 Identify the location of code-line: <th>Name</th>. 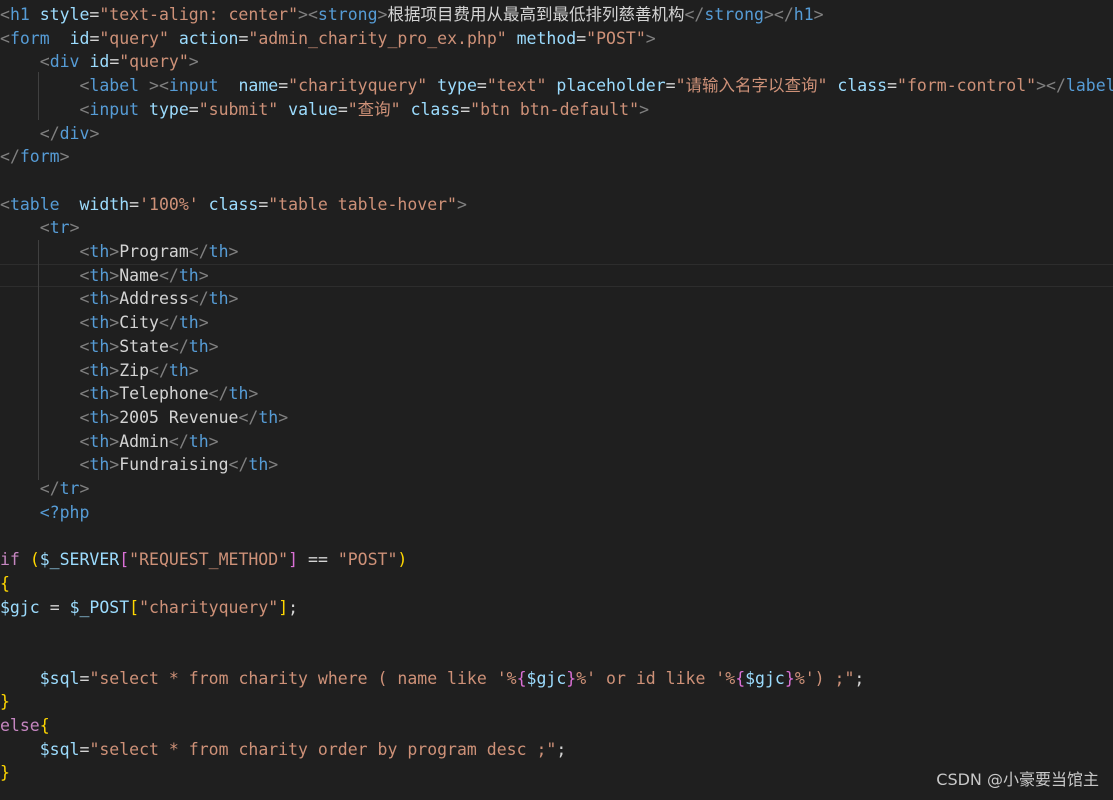
(104, 276).